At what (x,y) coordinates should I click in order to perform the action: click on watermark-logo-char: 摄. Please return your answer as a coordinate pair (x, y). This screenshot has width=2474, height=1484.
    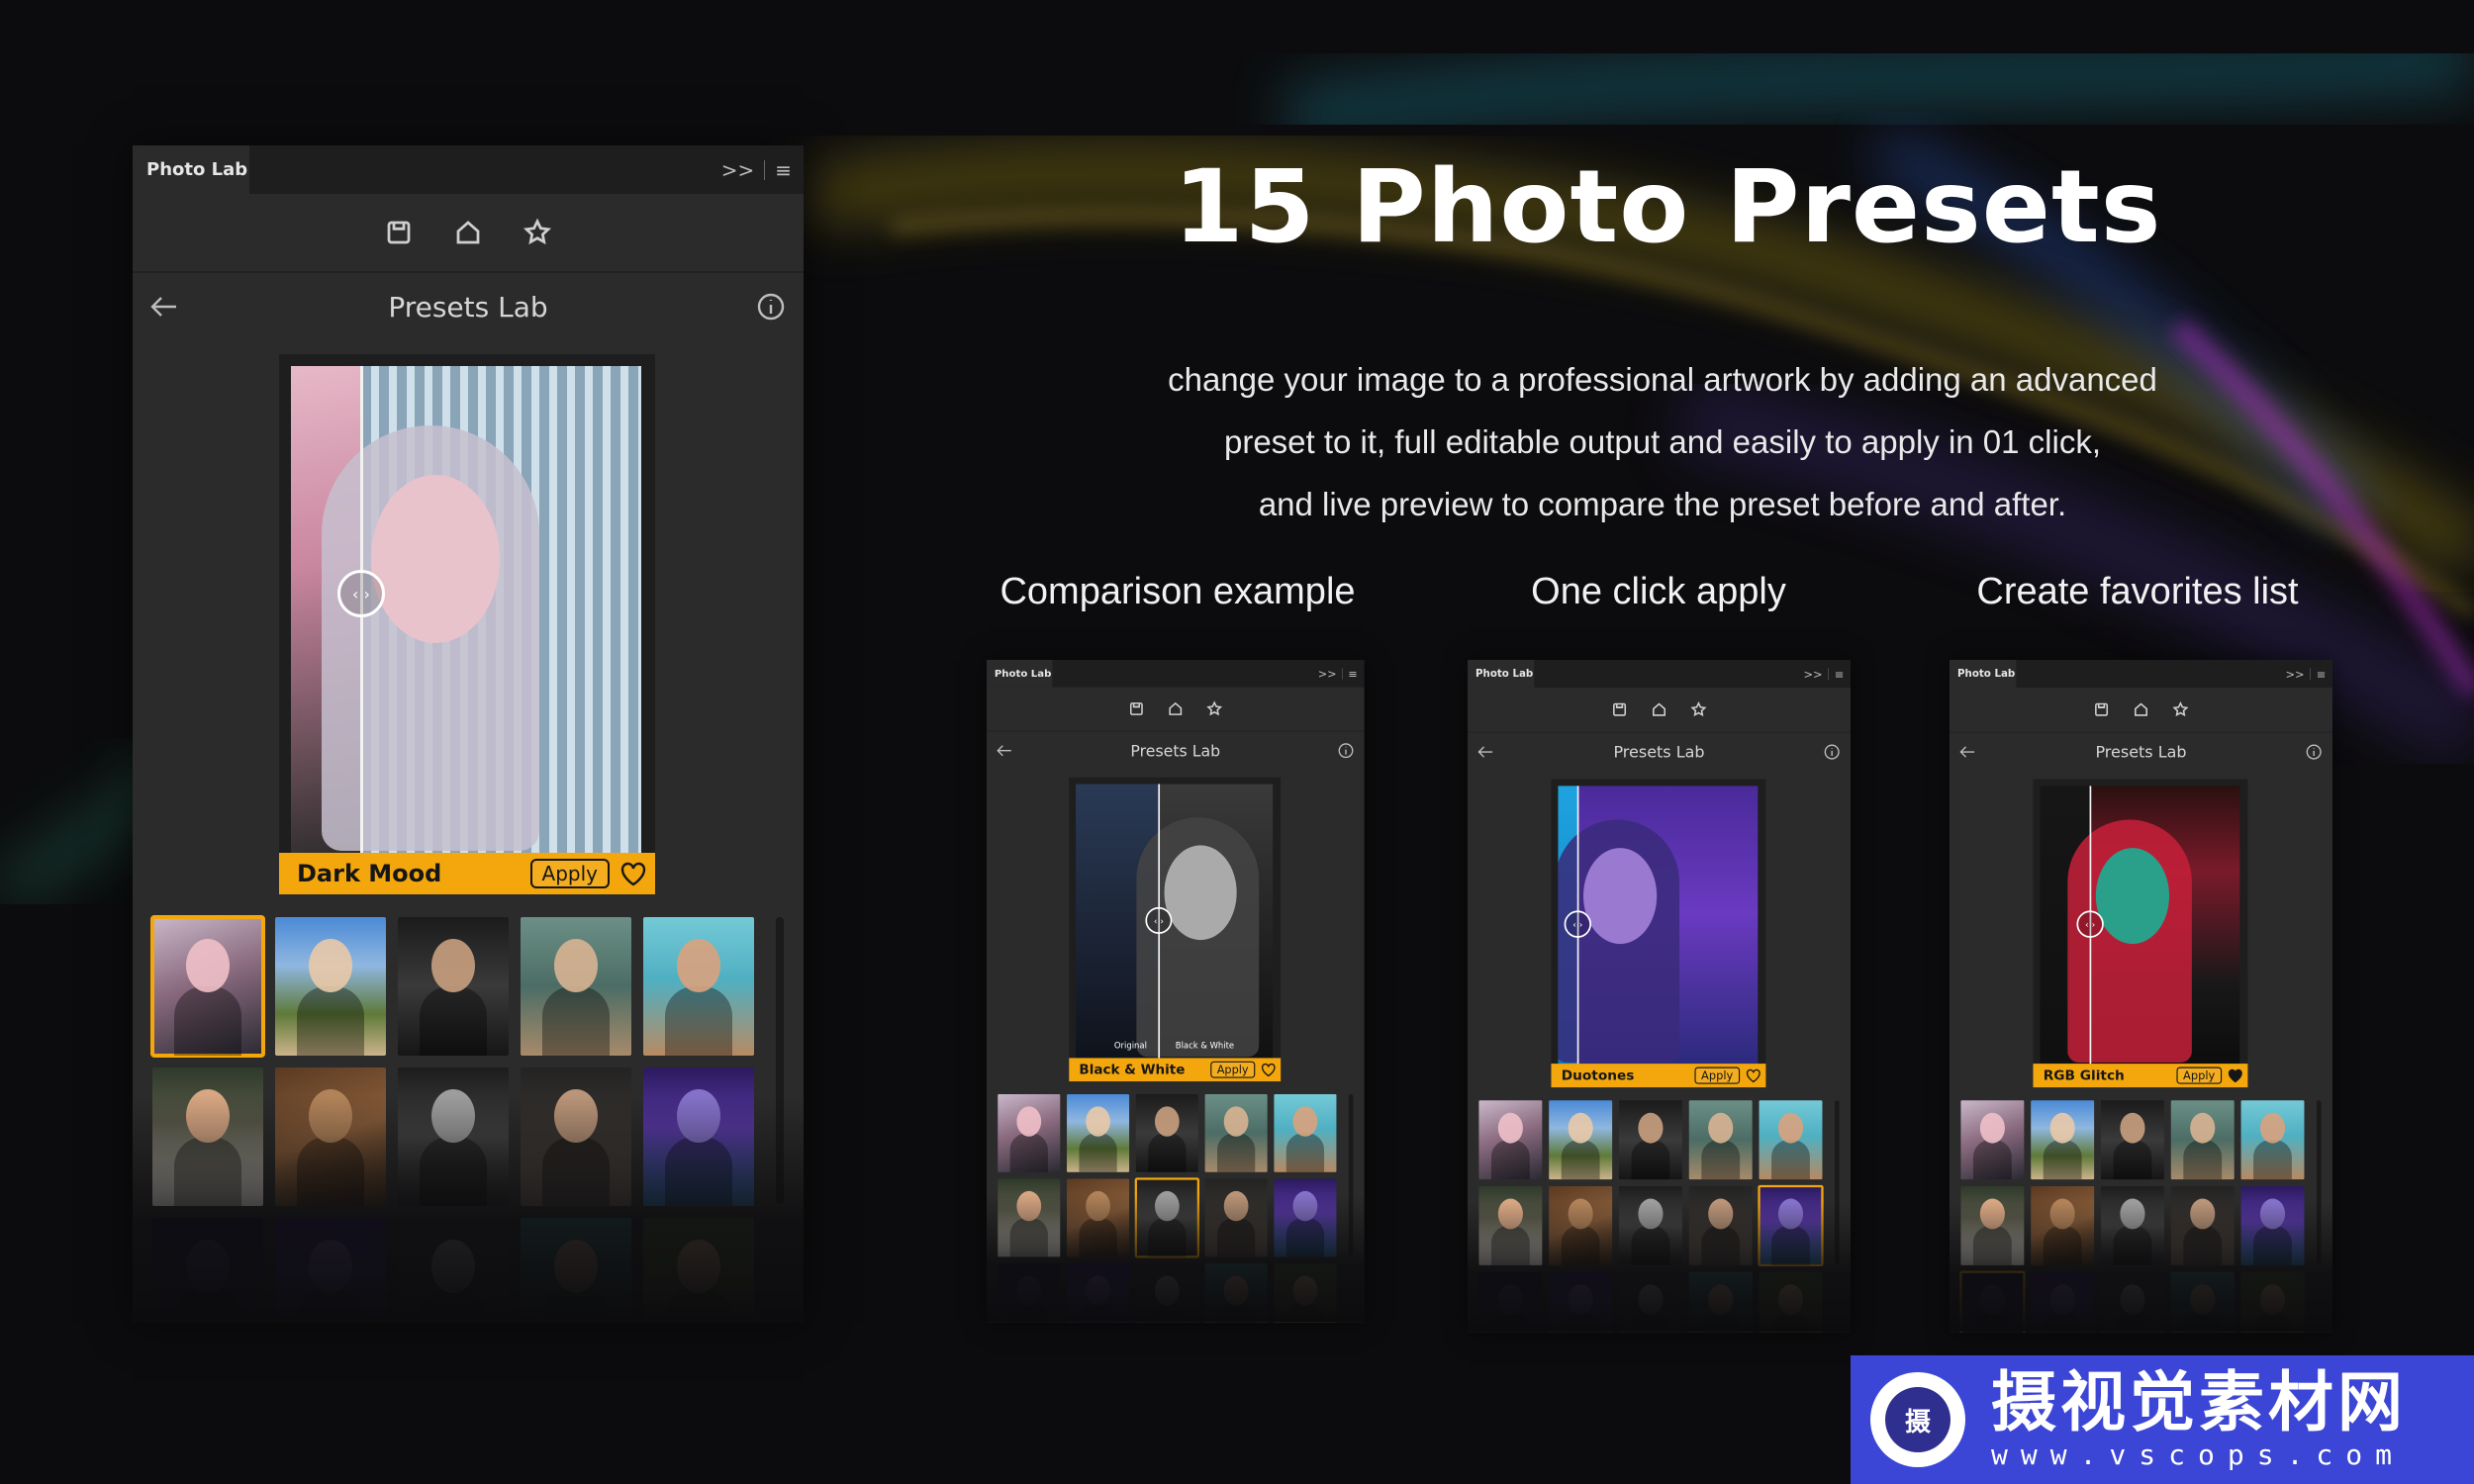
    Looking at the image, I should click on (1918, 1419).